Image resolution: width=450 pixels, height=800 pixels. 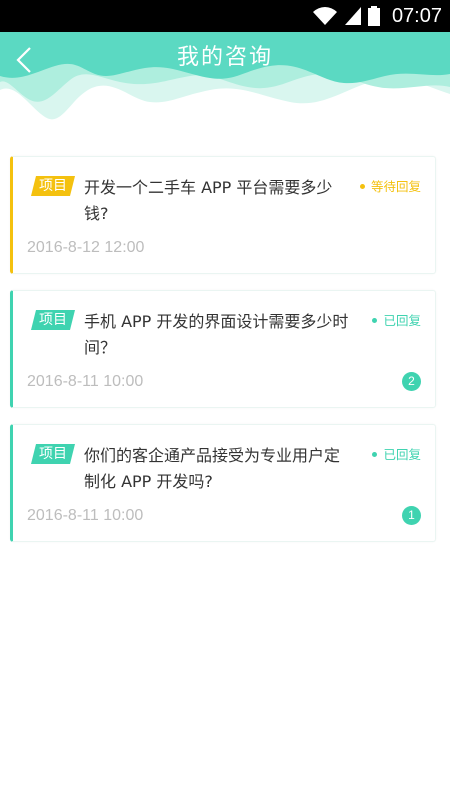 I want to click on wifi-icon, so click(x=324, y=16).